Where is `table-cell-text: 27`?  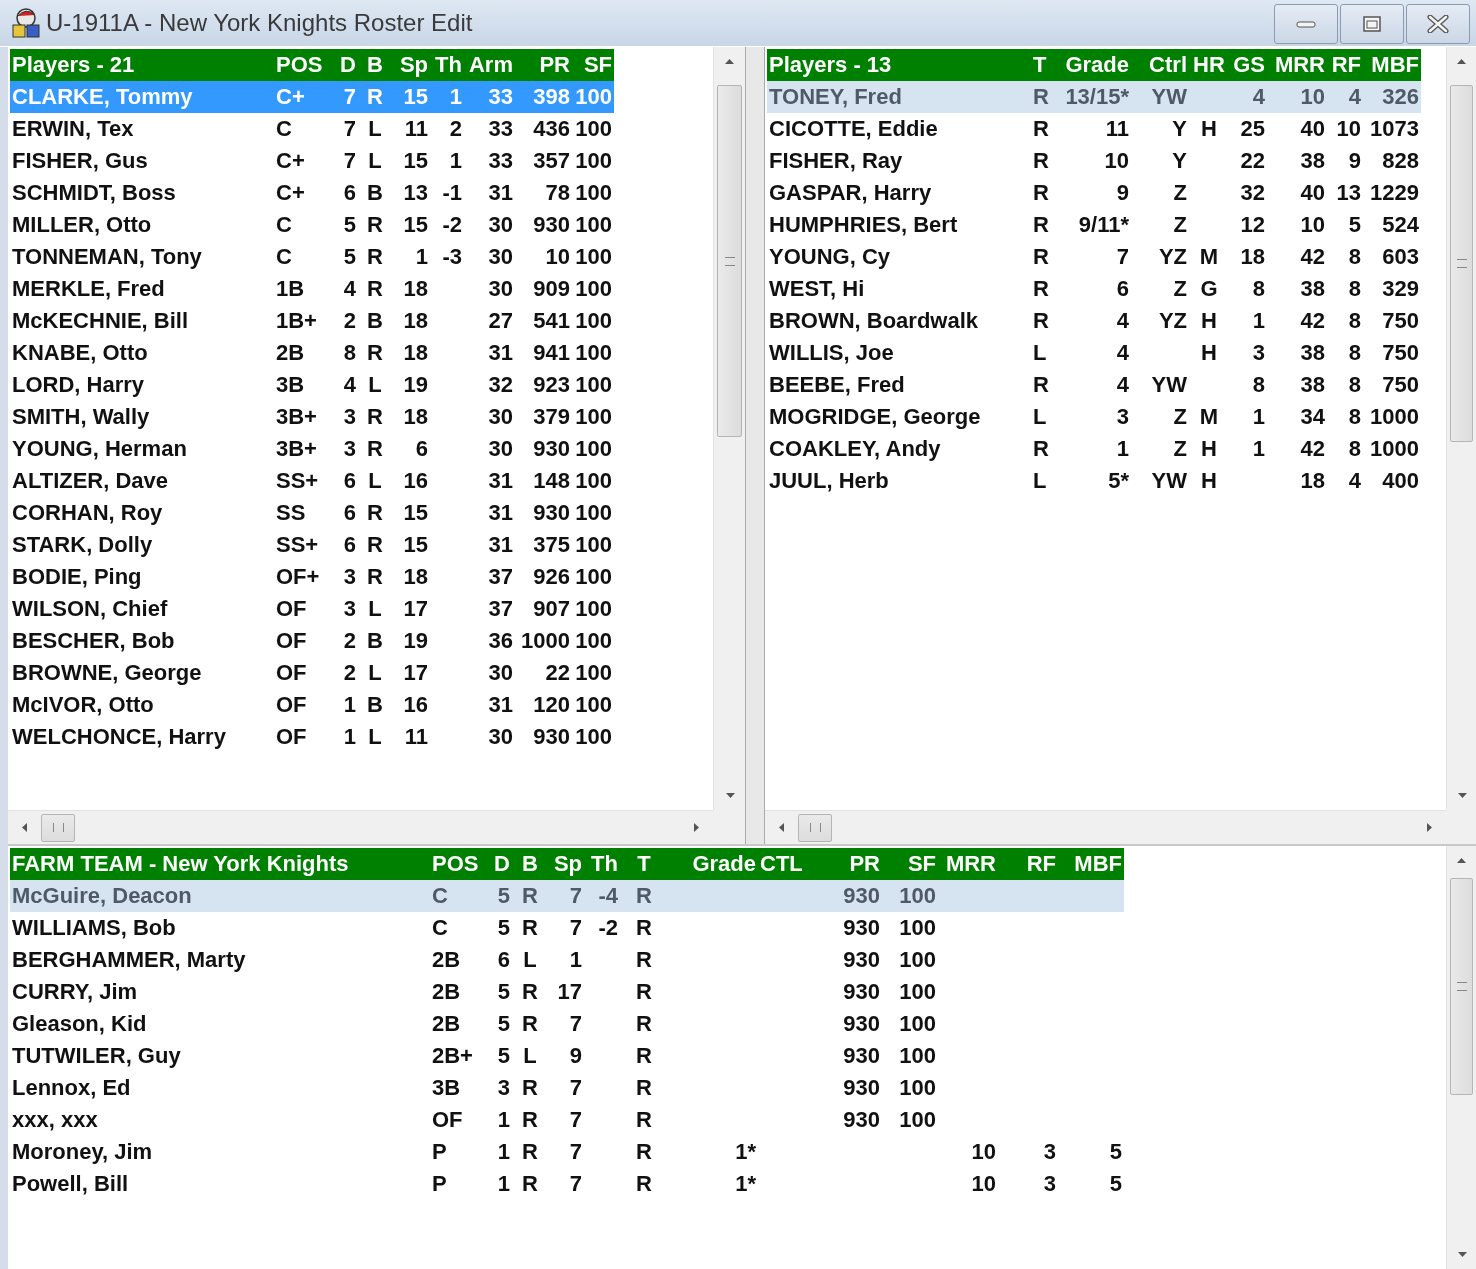 table-cell-text: 27 is located at coordinates (500, 321).